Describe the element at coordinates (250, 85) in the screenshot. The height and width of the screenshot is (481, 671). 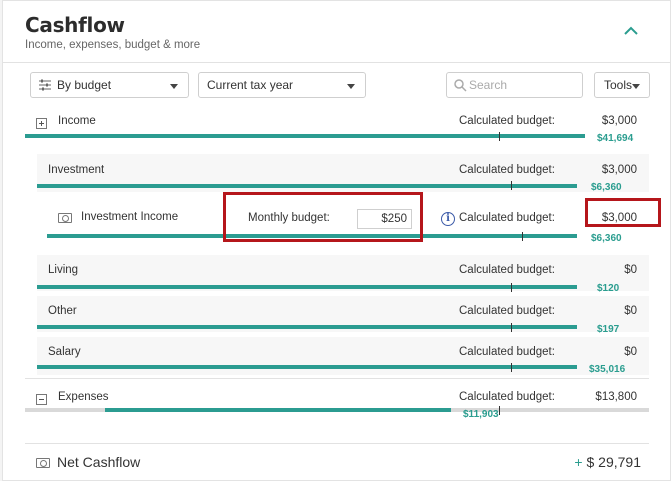
I see `period-value: Current tax year` at that location.